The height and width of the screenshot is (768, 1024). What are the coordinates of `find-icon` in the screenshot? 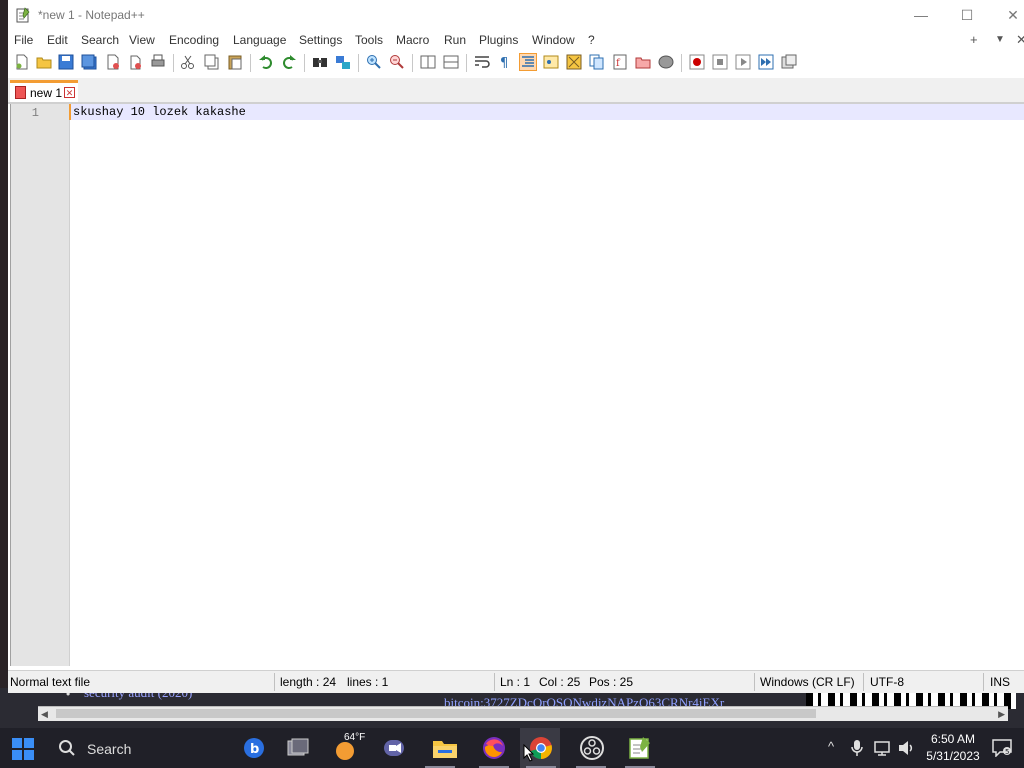 It's located at (320, 62).